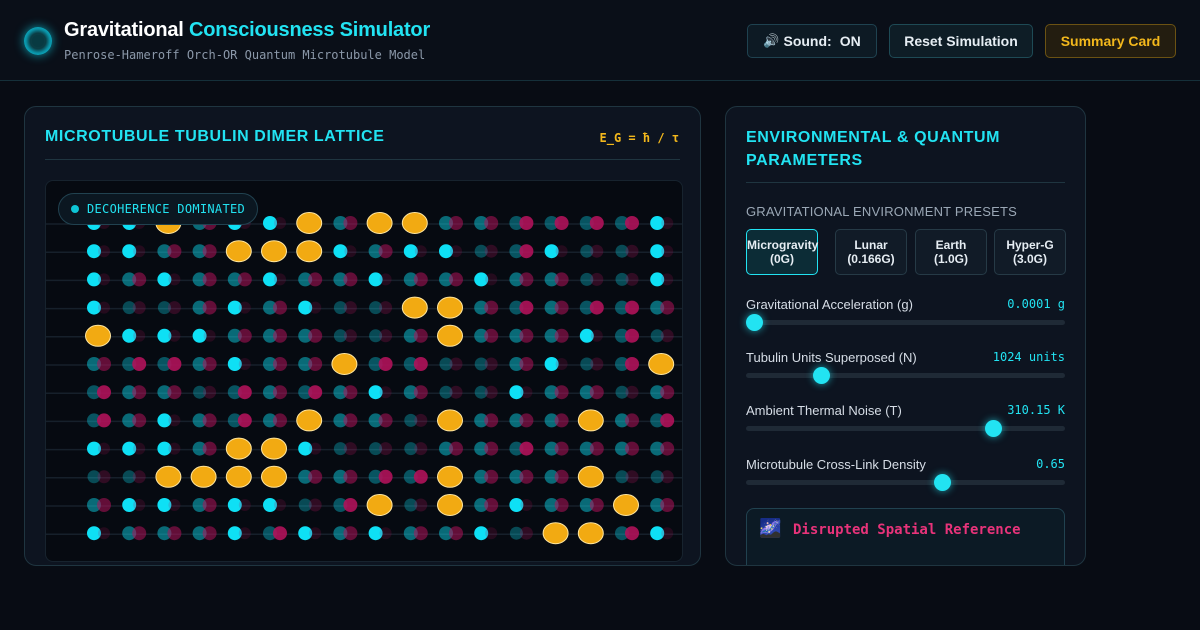 The width and height of the screenshot is (1200, 630). What do you see at coordinates (905, 375) in the screenshot?
I see `tubulin-slider-track` at bounding box center [905, 375].